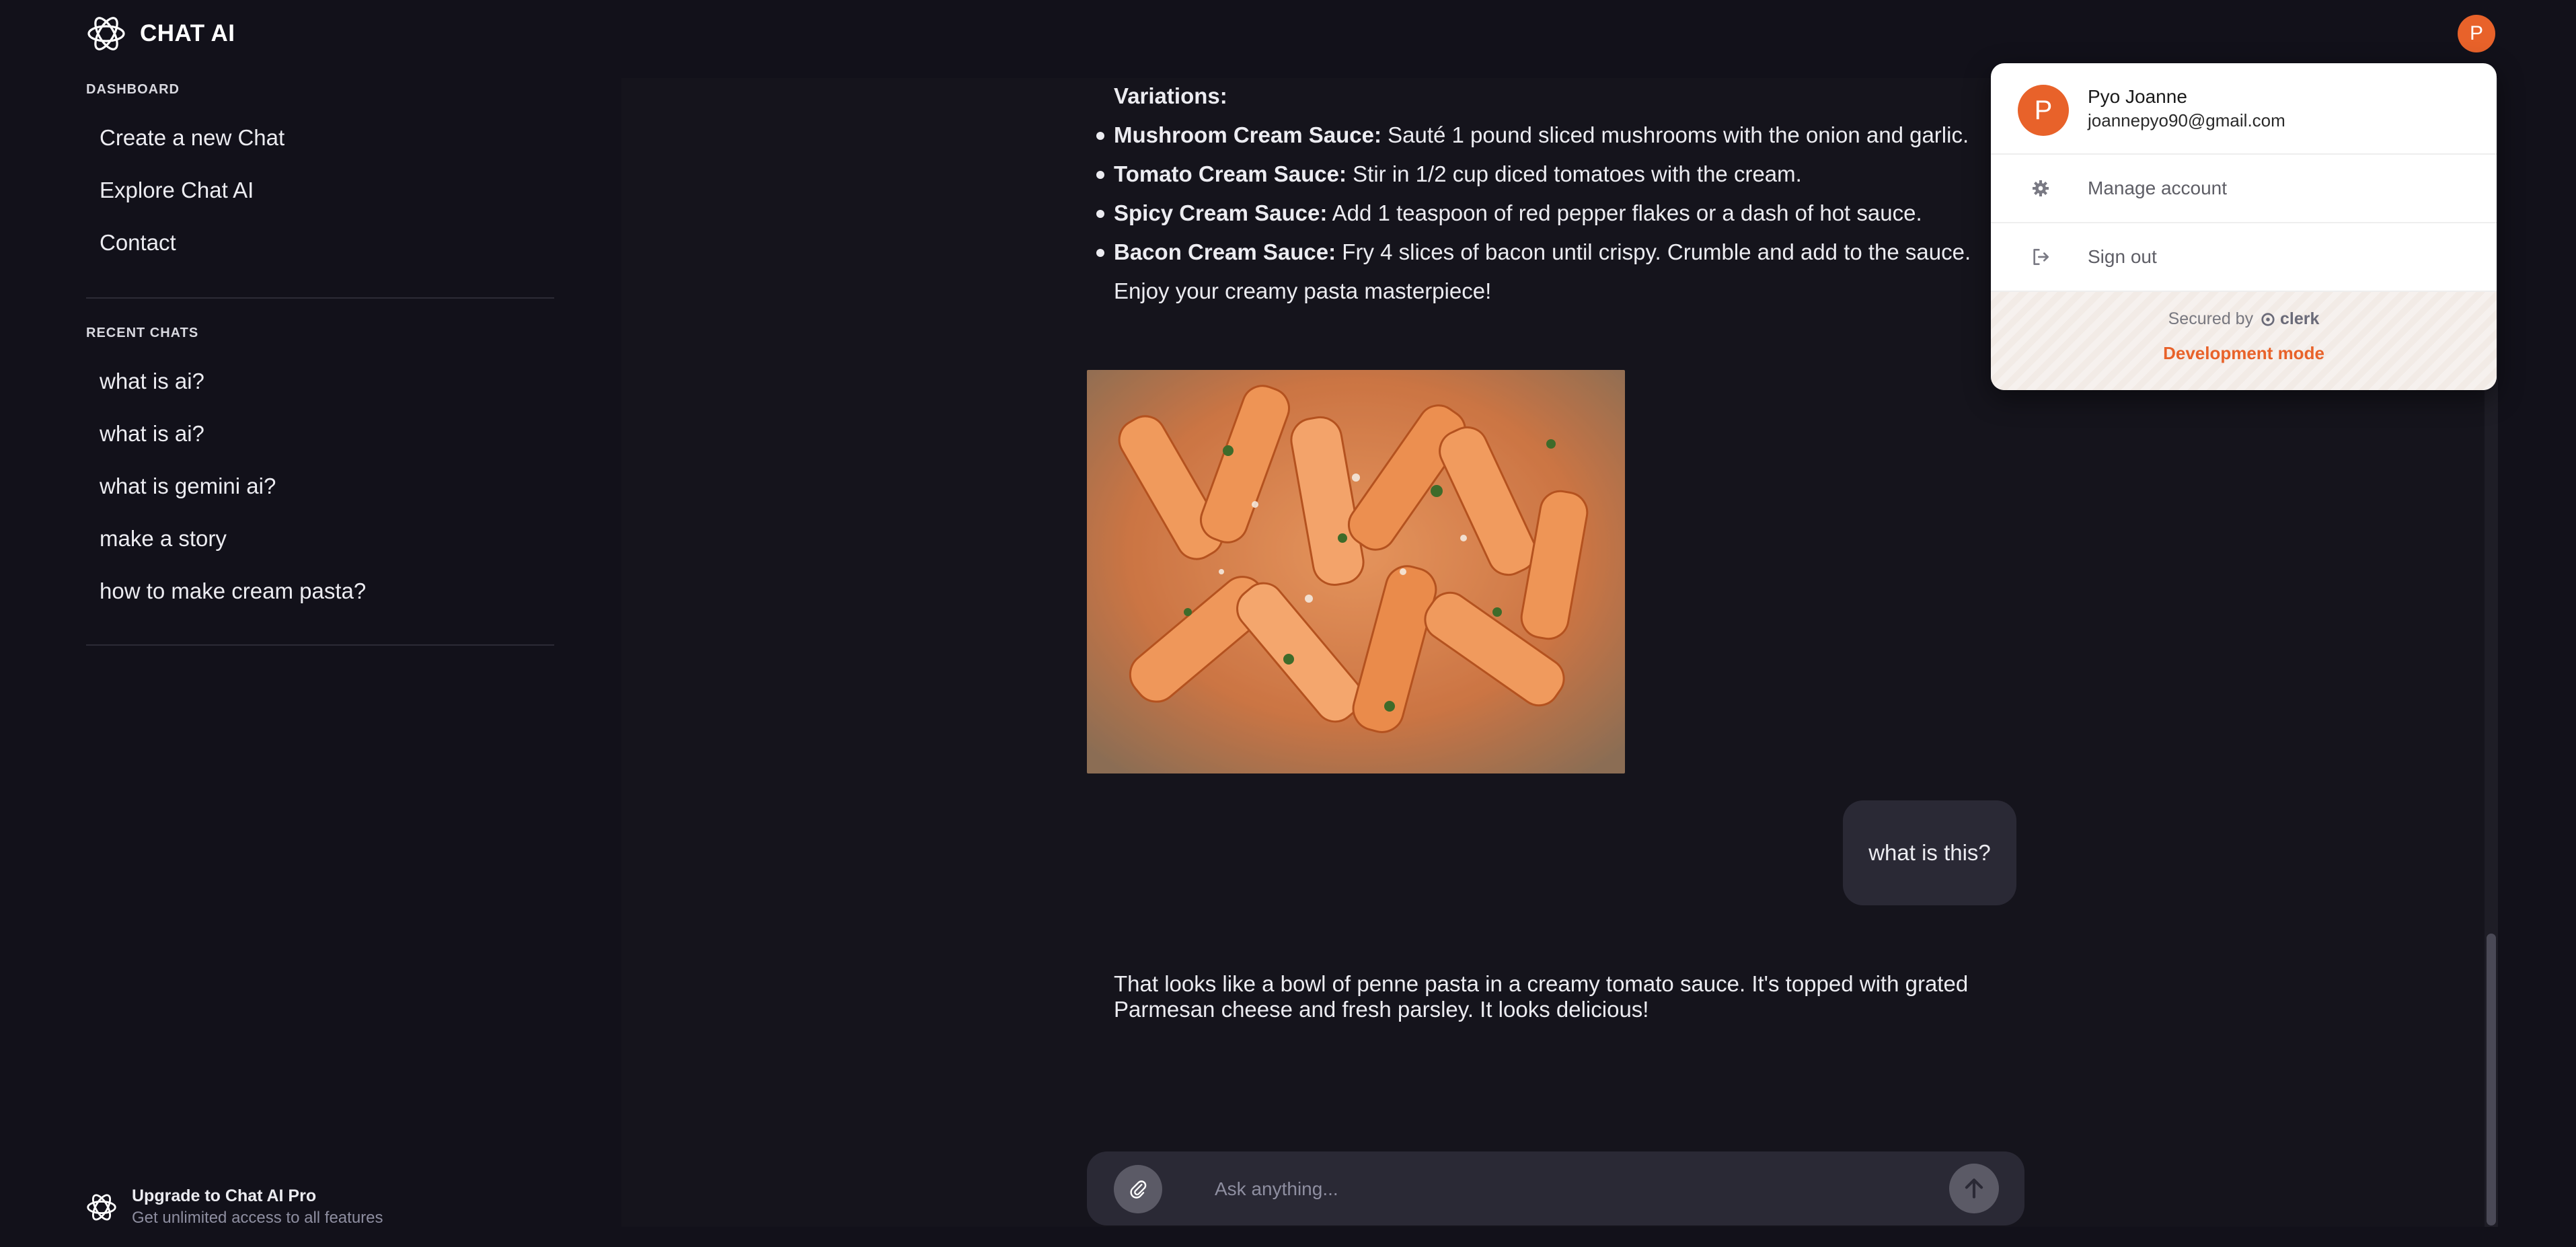 The height and width of the screenshot is (1247, 2576). I want to click on sign-out-label: Sign out, so click(2122, 256).